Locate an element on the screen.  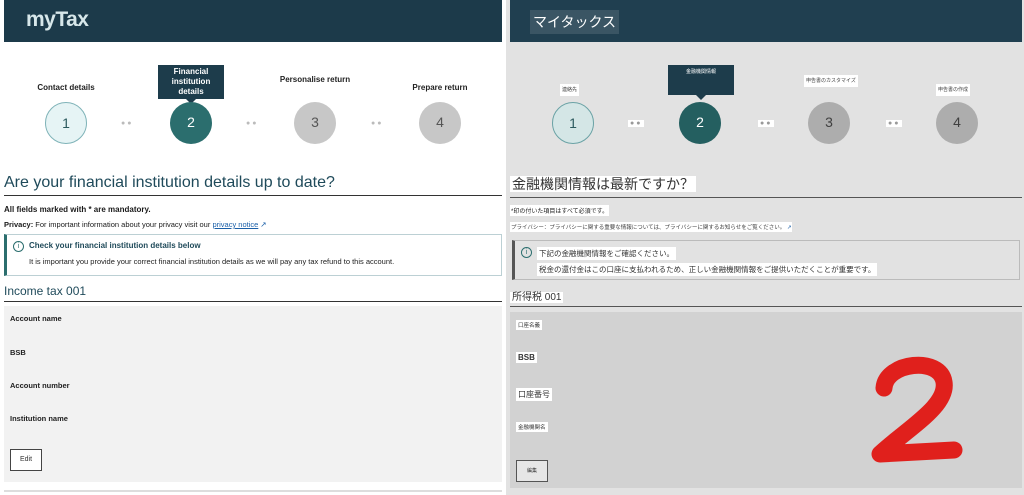
field-label-account-name: 口座名義 is located at coordinates (529, 325).